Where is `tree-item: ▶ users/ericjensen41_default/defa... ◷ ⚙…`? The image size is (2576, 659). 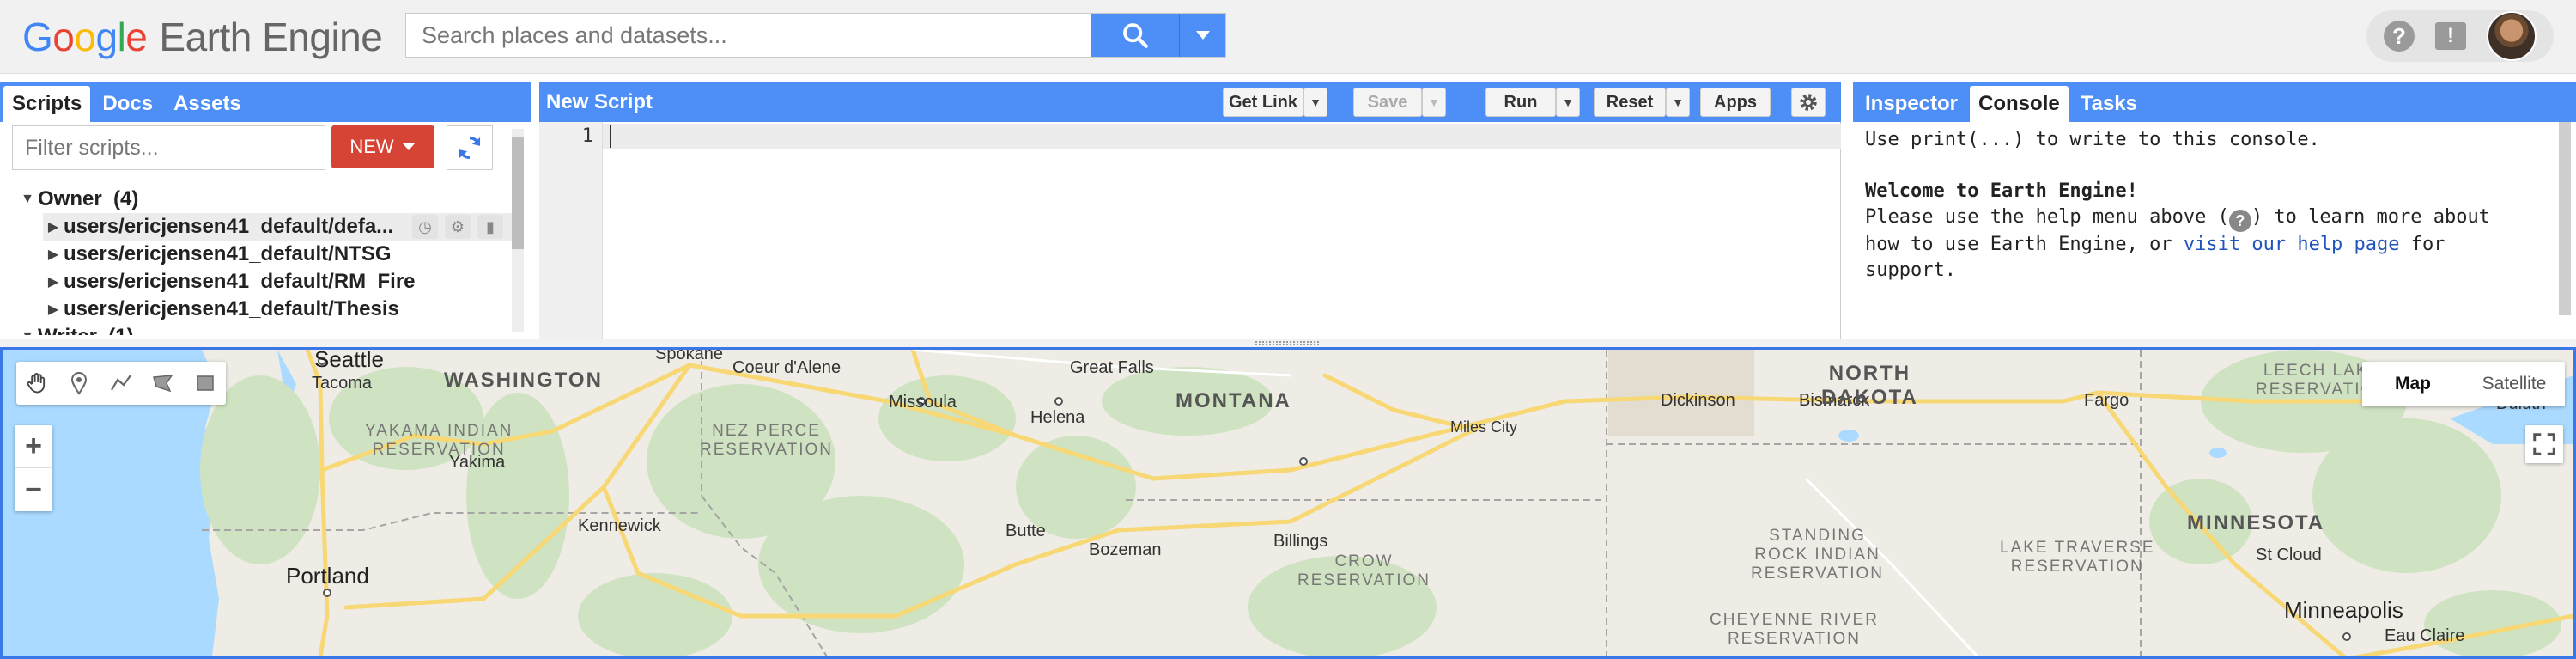
tree-item: ▶ users/ericjensen41_default/defa... ◷ ⚙… is located at coordinates (278, 227).